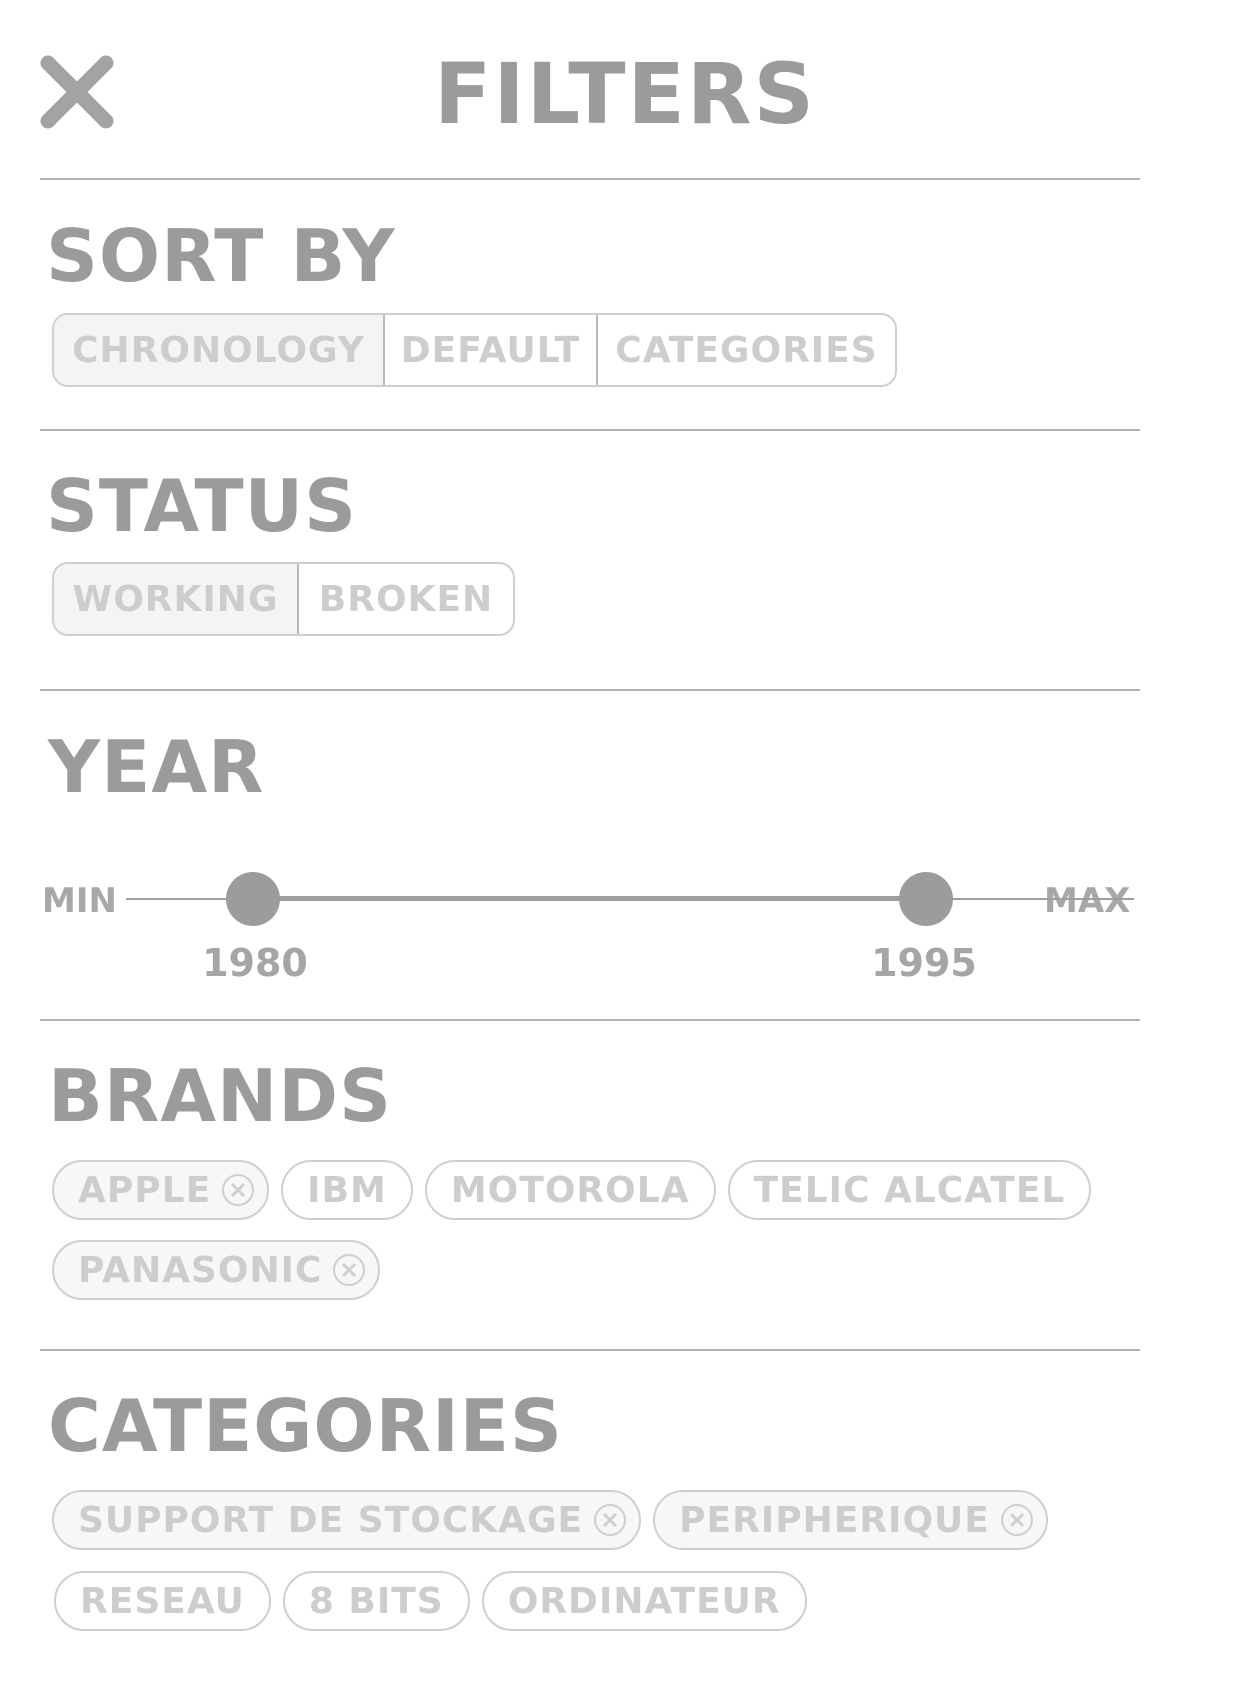  Describe the element at coordinates (489, 350) in the screenshot. I see `sort-option-default: DEFAULT` at that location.